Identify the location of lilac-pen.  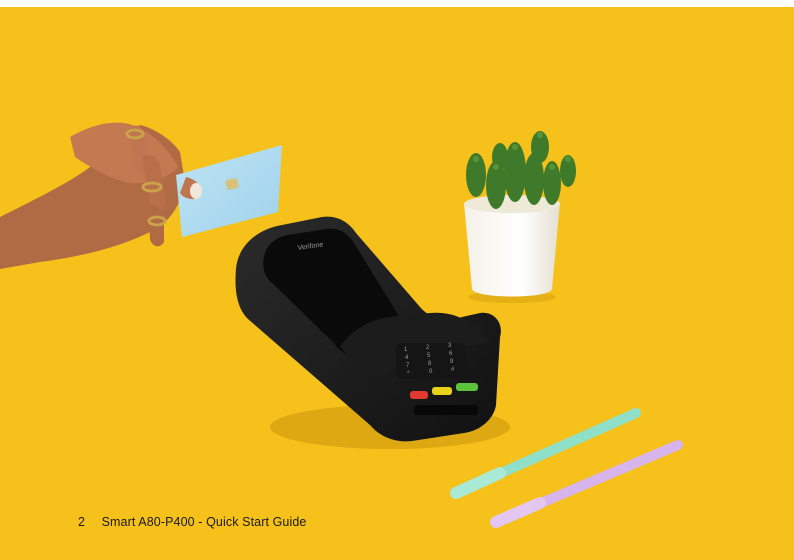
(586, 484).